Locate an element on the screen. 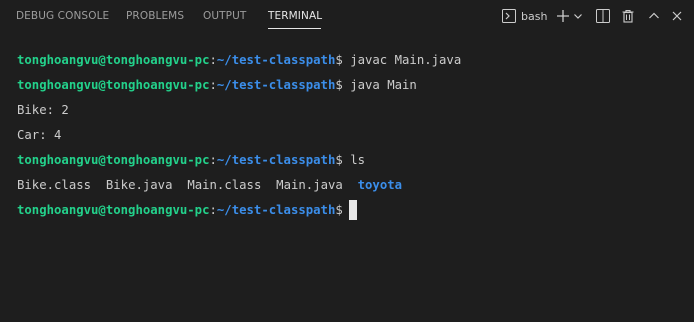 This screenshot has height=322, width=694. terminal-cursor is located at coordinates (352, 210).